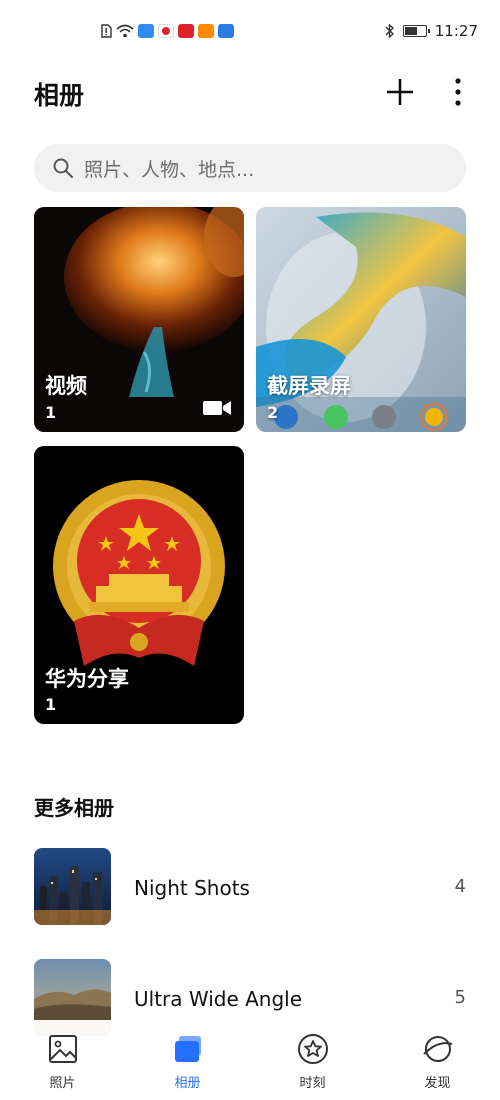 This screenshot has width=500, height=1100. What do you see at coordinates (218, 999) in the screenshot?
I see `list-item-name: Ultra Wide Angle` at bounding box center [218, 999].